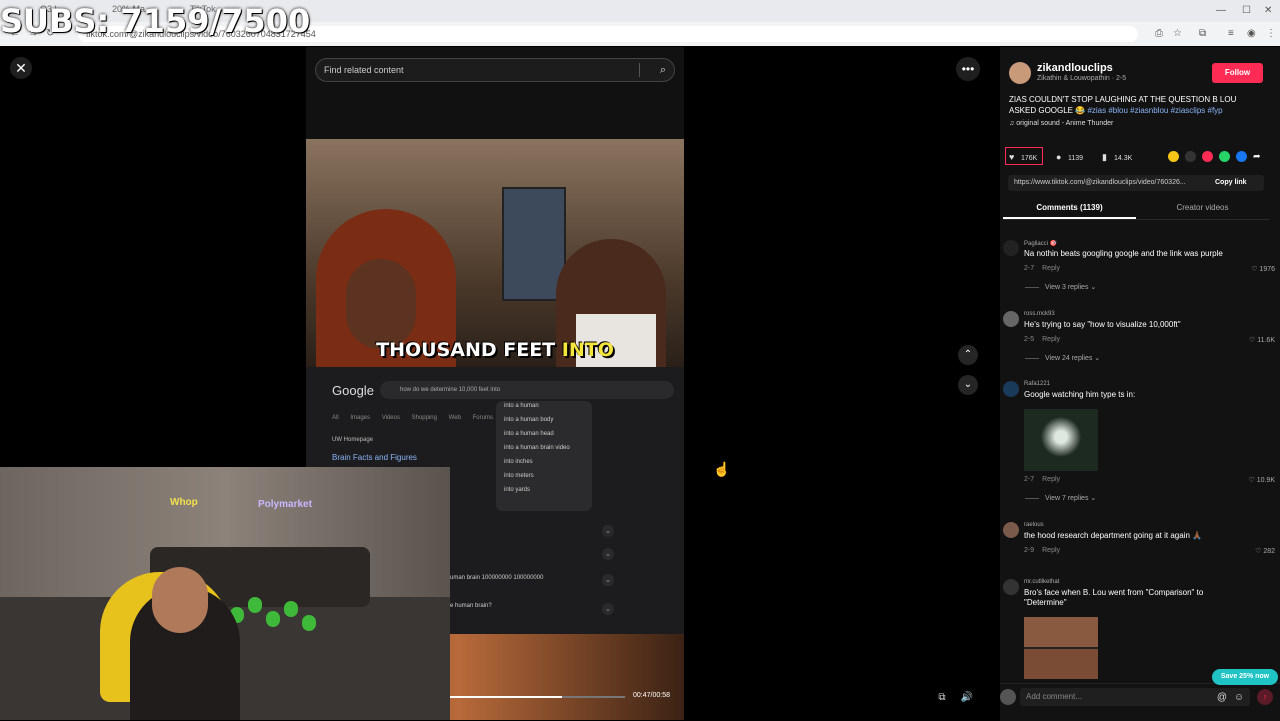 This screenshot has width=1280, height=721. I want to click on comment-username: Pagliacci 🎯, so click(1040, 243).